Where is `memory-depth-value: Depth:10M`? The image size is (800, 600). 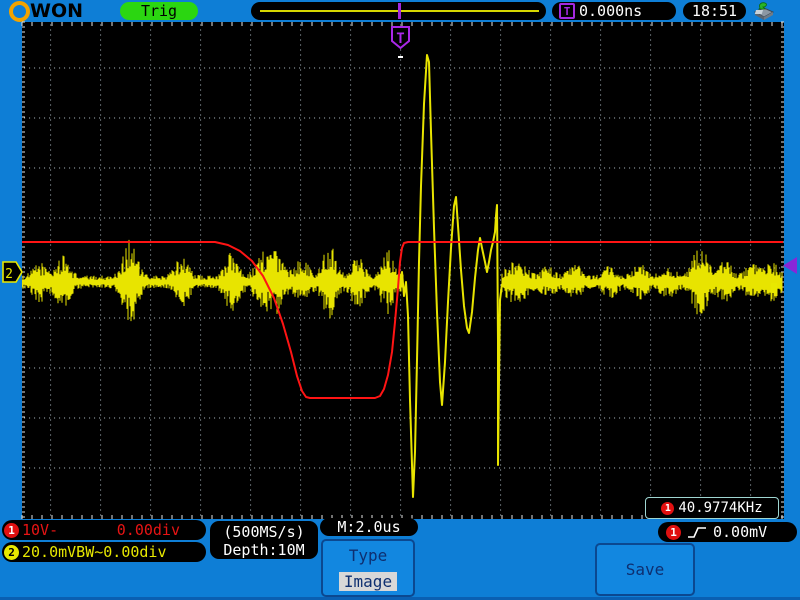 memory-depth-value: Depth:10M is located at coordinates (264, 550).